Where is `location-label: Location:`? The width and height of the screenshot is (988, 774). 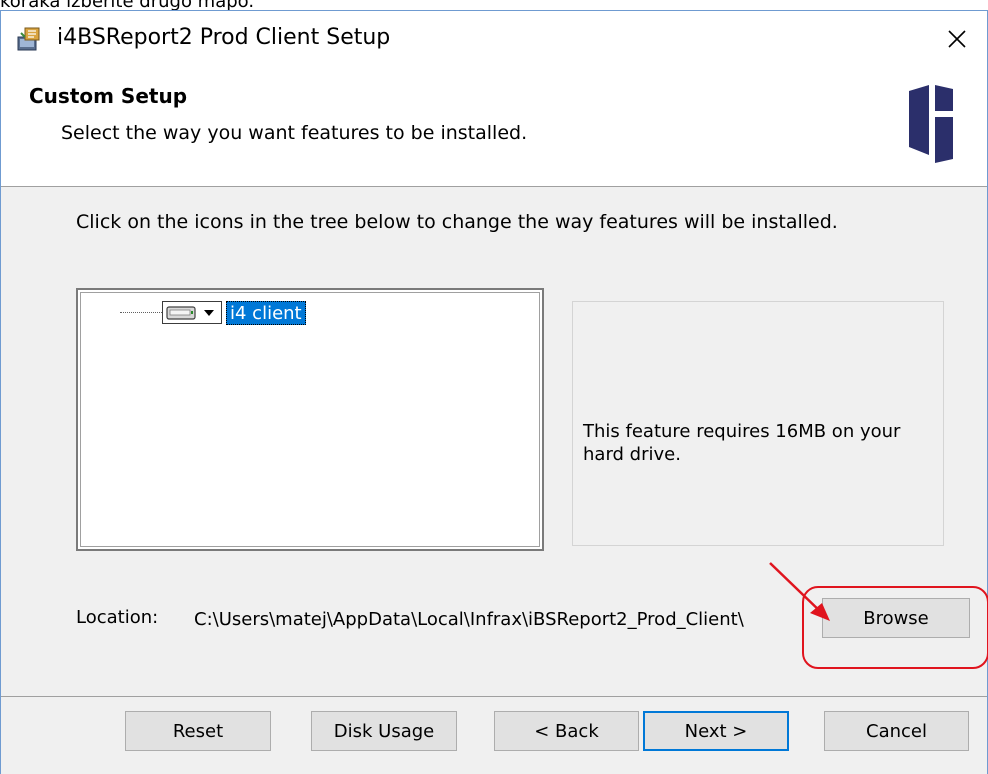 location-label: Location: is located at coordinates (117, 617).